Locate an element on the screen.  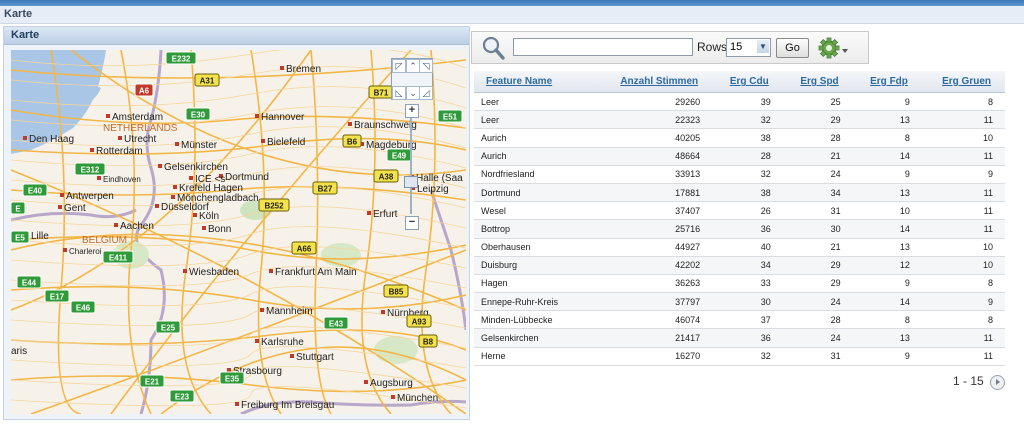
road-shield: E232 is located at coordinates (181, 58).